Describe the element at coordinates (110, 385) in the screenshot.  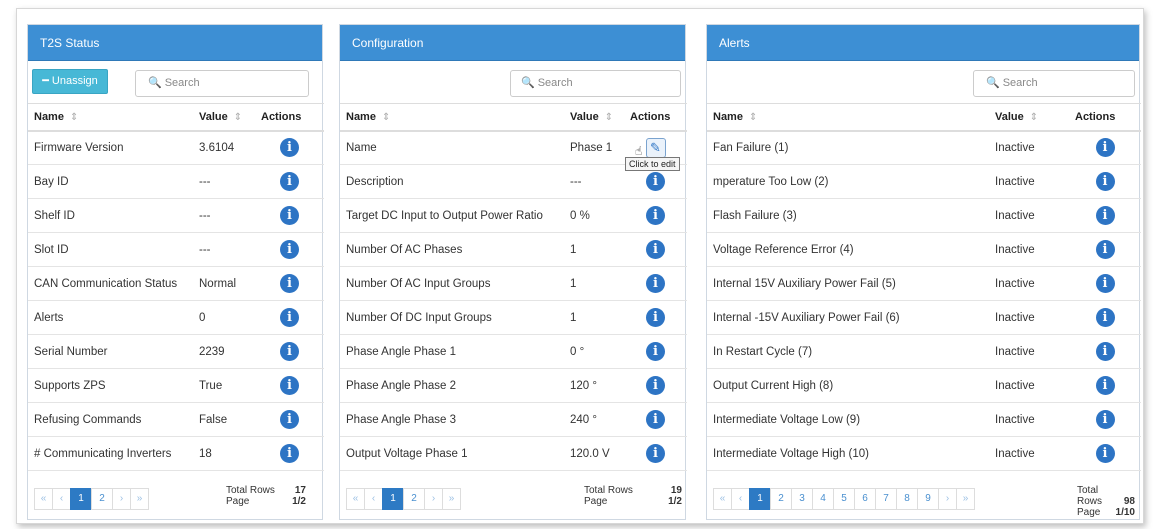
I see `row-name: Supports ZPS` at that location.